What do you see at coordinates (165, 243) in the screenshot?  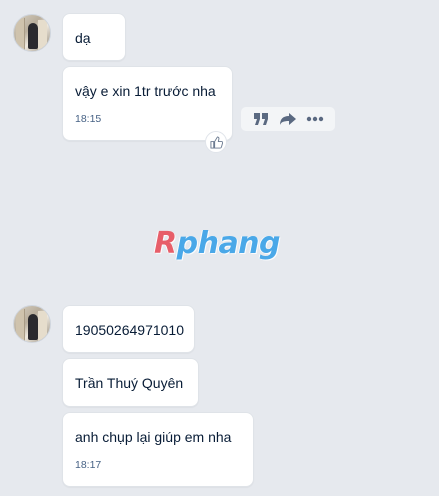 I see `watermark-first-letter: R` at bounding box center [165, 243].